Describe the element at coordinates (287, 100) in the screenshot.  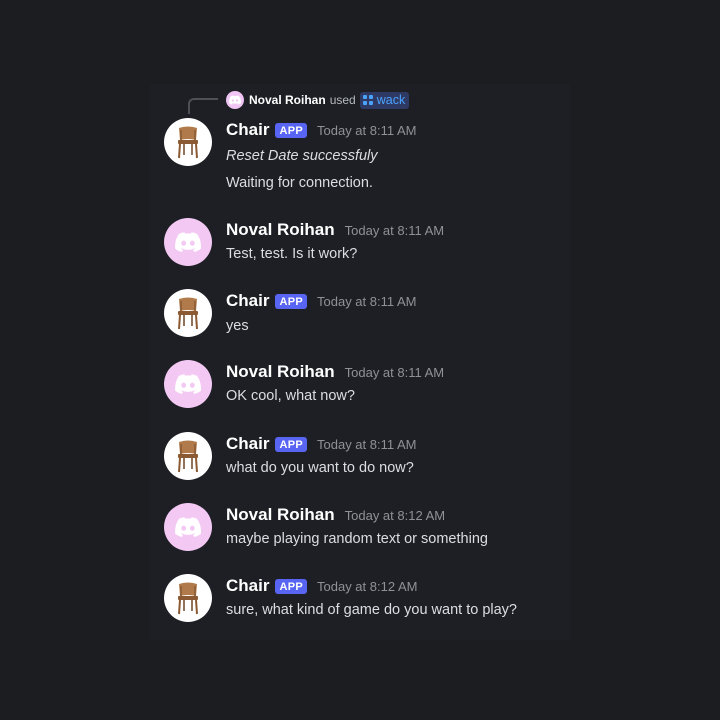
I see `command-user-name: Noval Roihan` at that location.